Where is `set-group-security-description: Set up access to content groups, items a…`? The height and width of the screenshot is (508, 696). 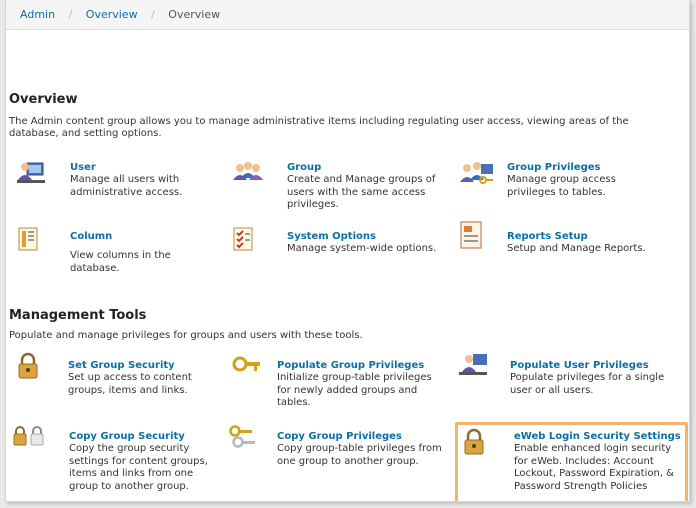 set-group-security-description: Set up access to content groups, items a… is located at coordinates (130, 384).